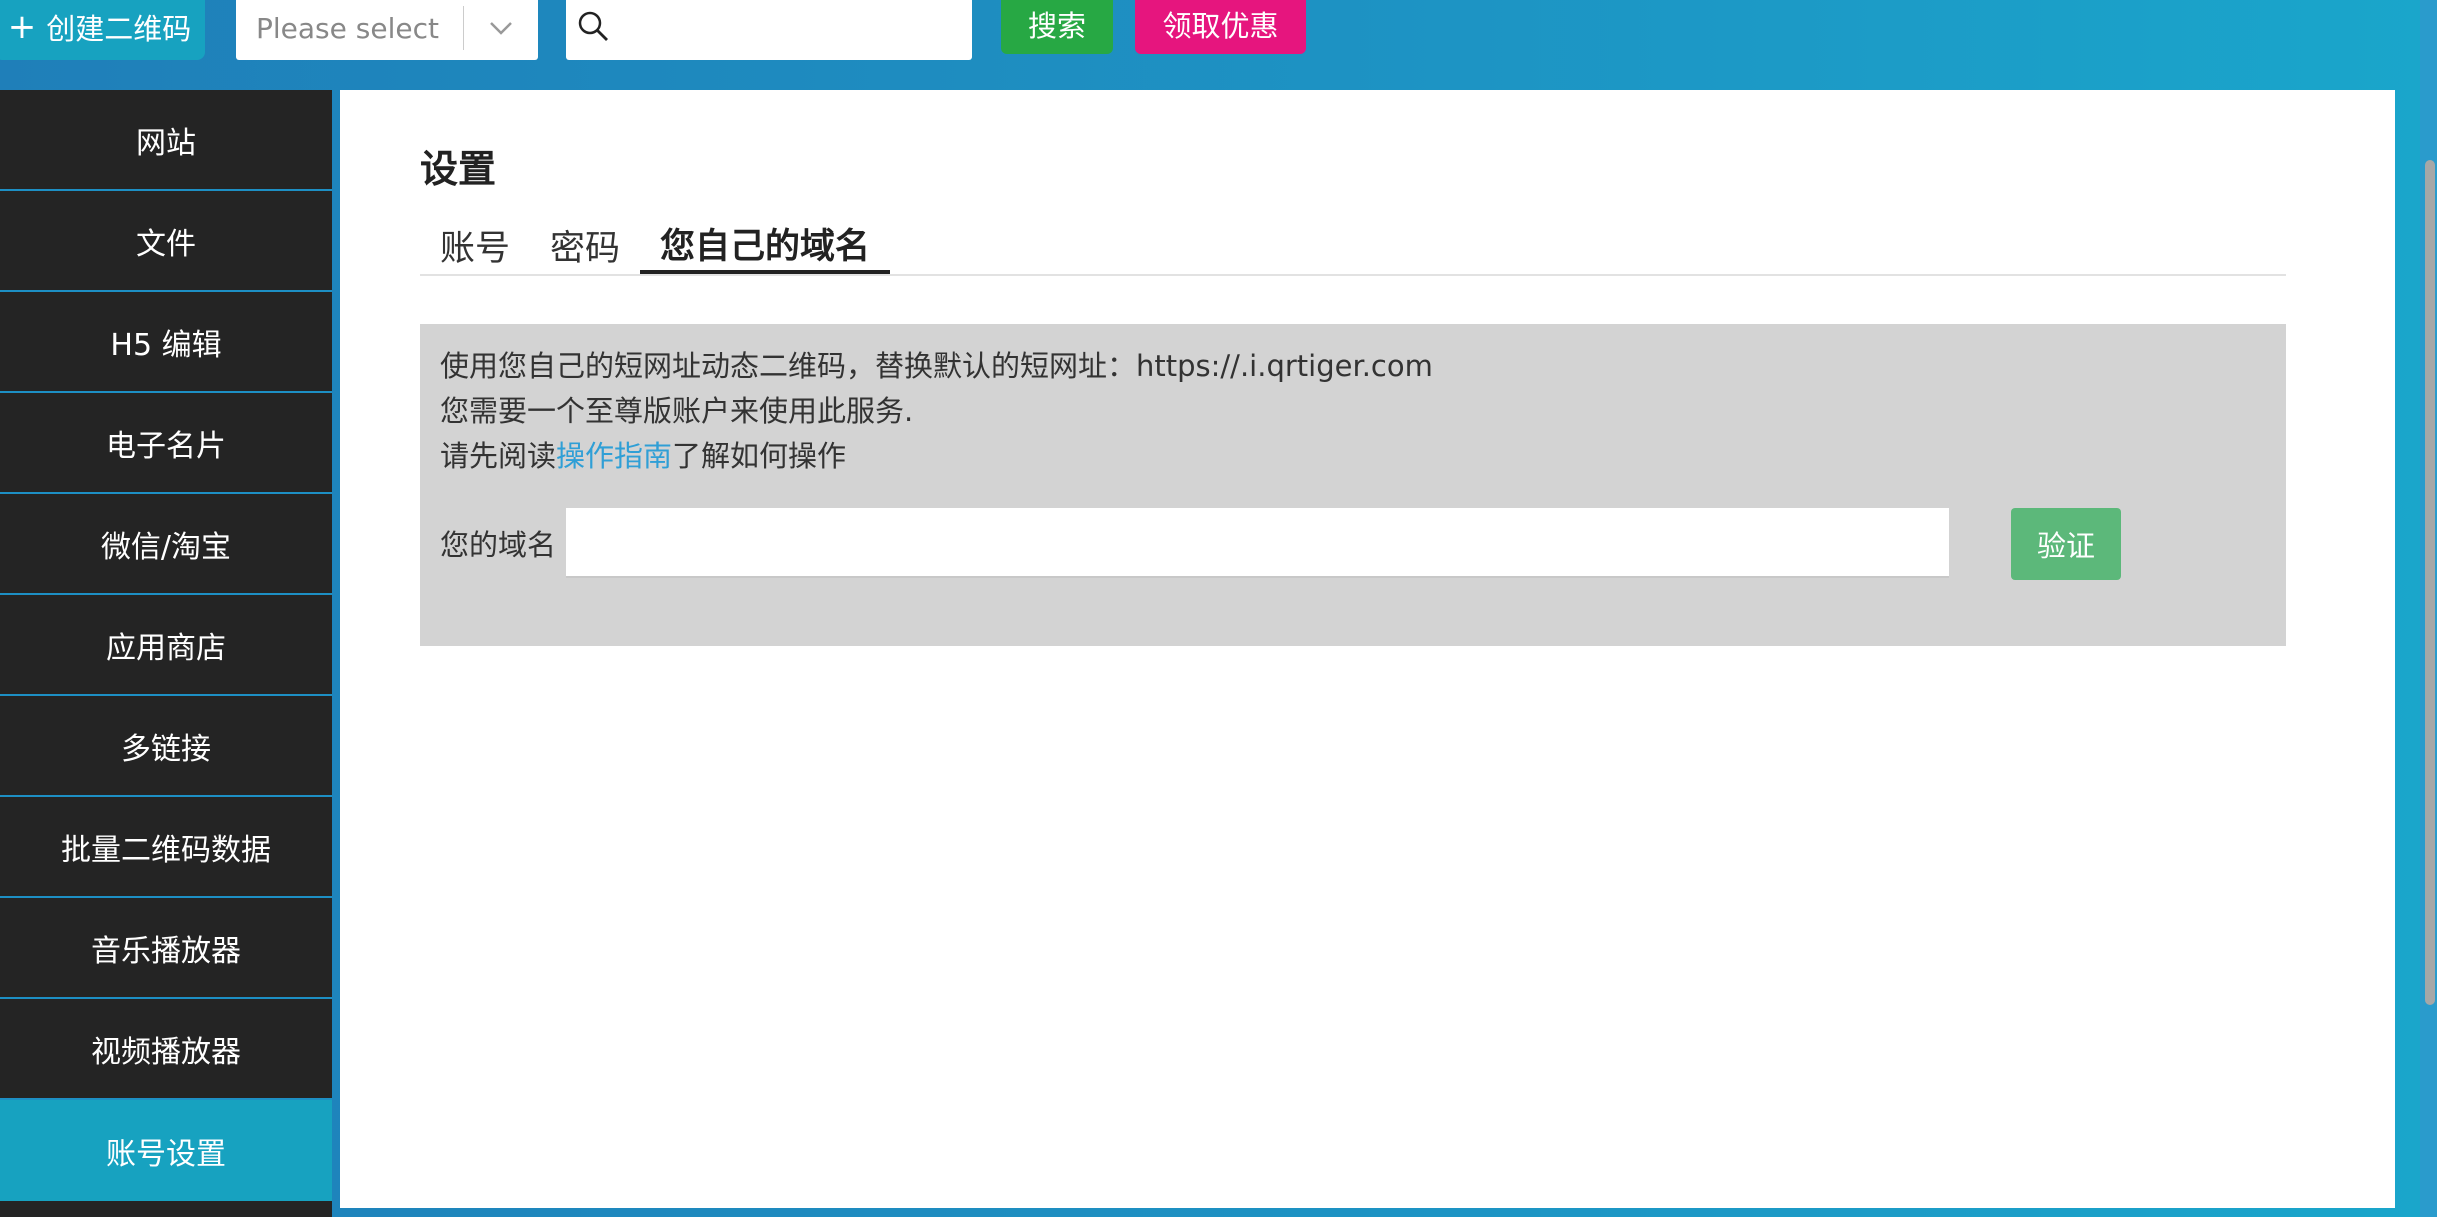 This screenshot has width=2437, height=1217. I want to click on select-placeholder: Please select, so click(347, 28).